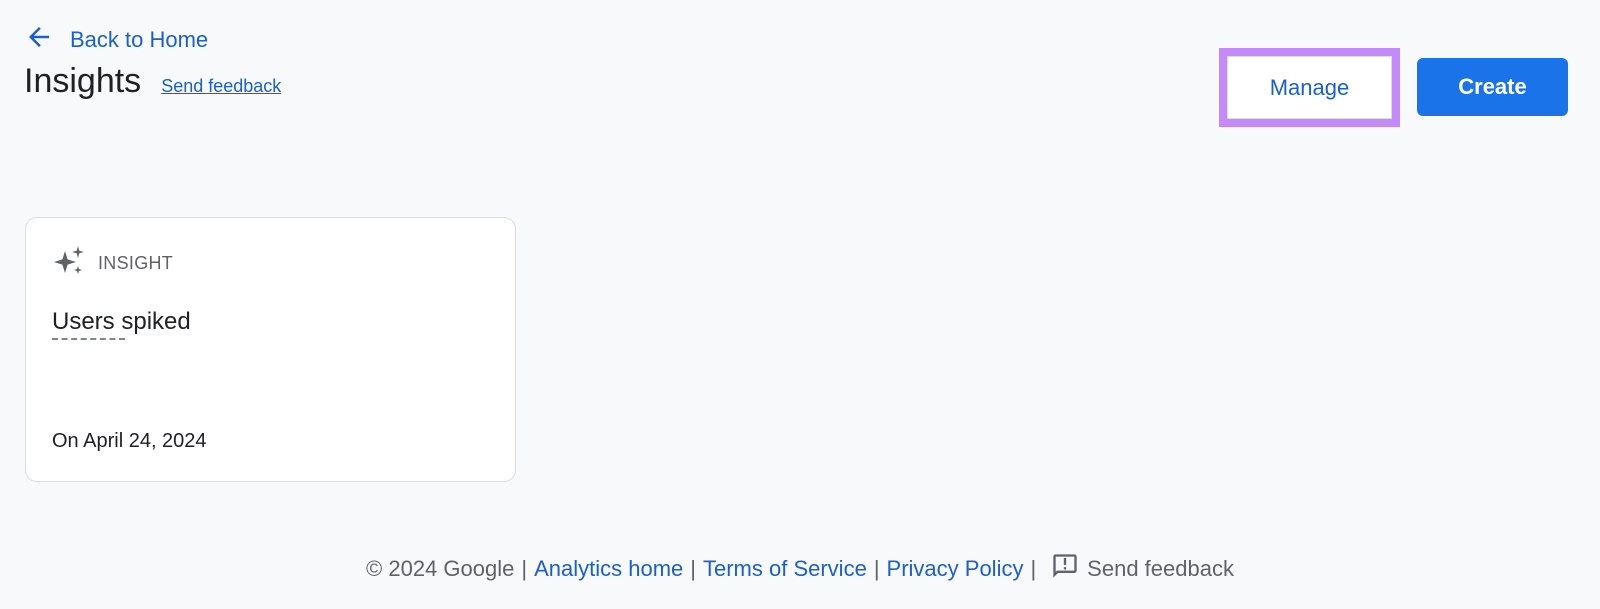  I want to click on copyright-text: © 2024 Google, so click(440, 568).